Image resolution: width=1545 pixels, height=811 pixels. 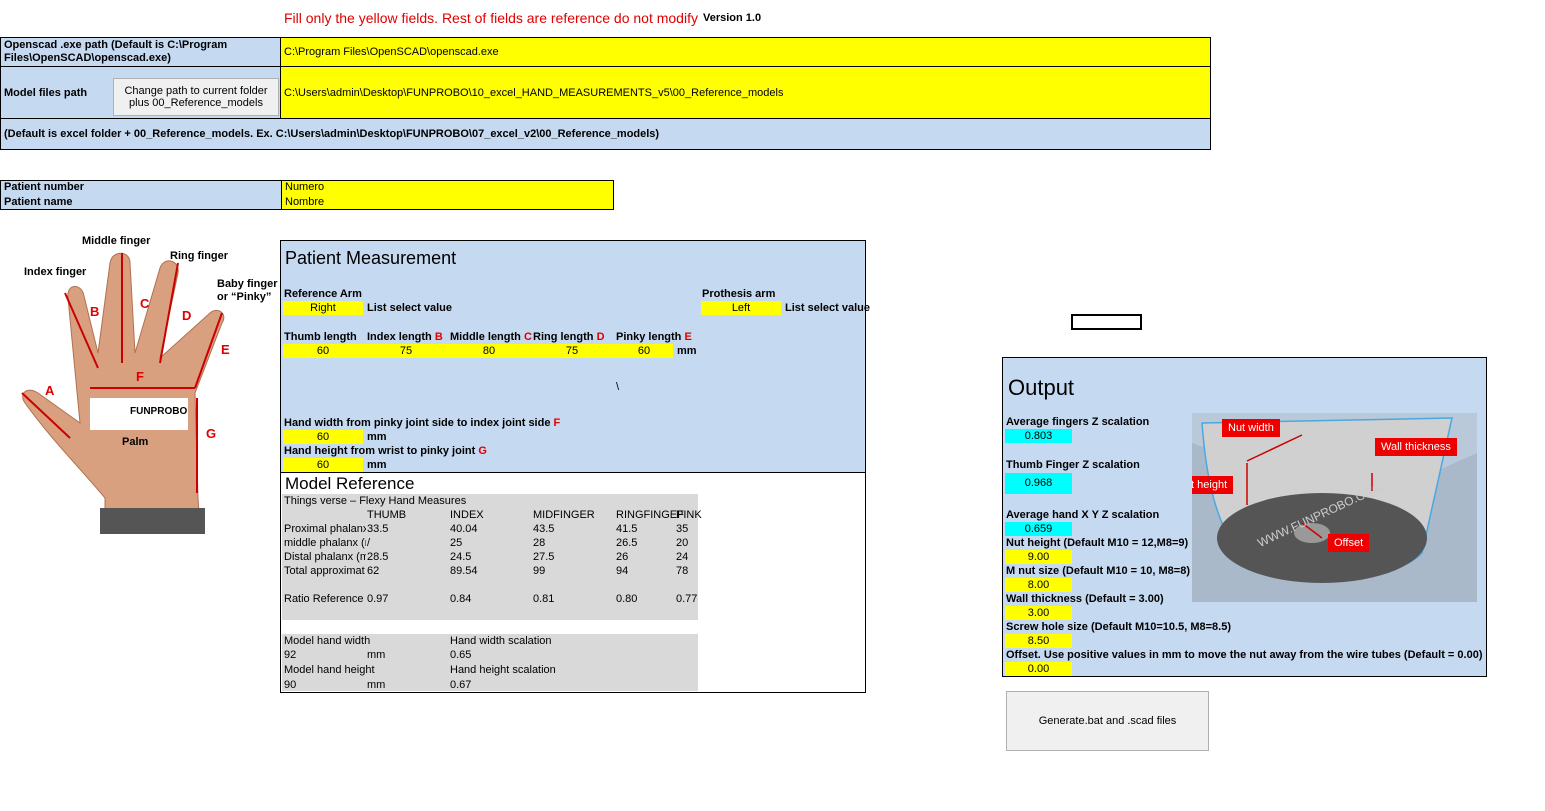 What do you see at coordinates (1041, 387) in the screenshot?
I see `output-title: Output` at bounding box center [1041, 387].